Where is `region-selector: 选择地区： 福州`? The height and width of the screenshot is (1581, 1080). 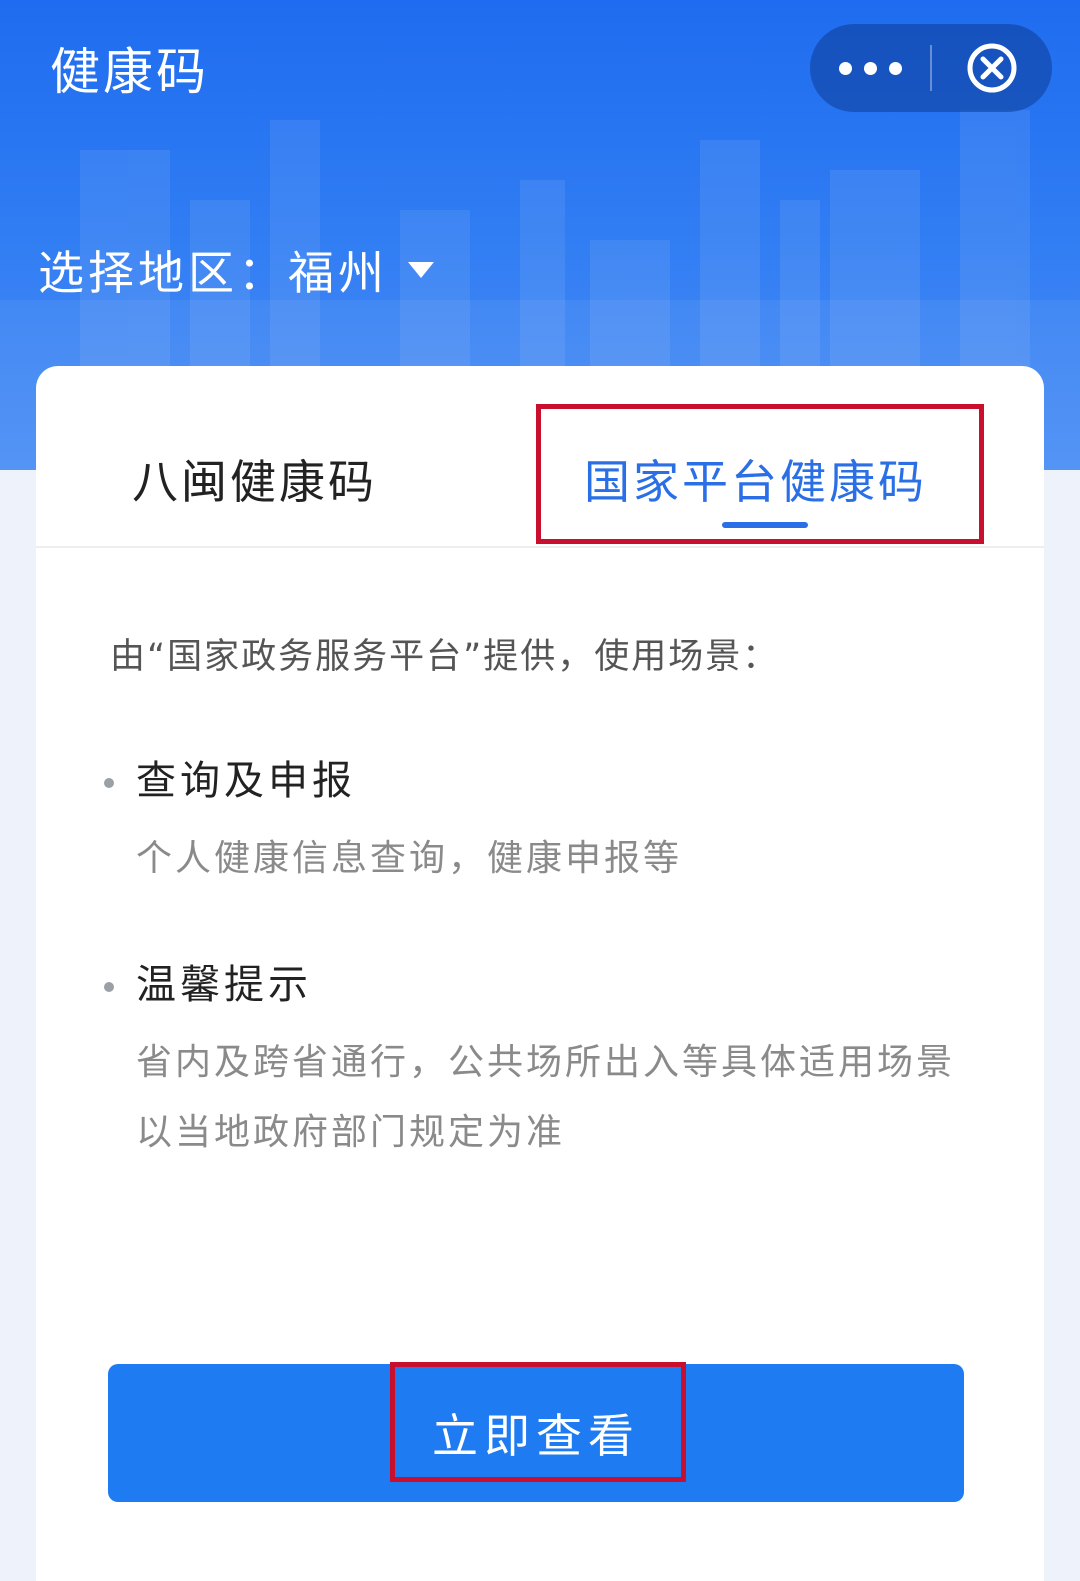 region-selector: 选择地区： 福州 is located at coordinates (236, 270).